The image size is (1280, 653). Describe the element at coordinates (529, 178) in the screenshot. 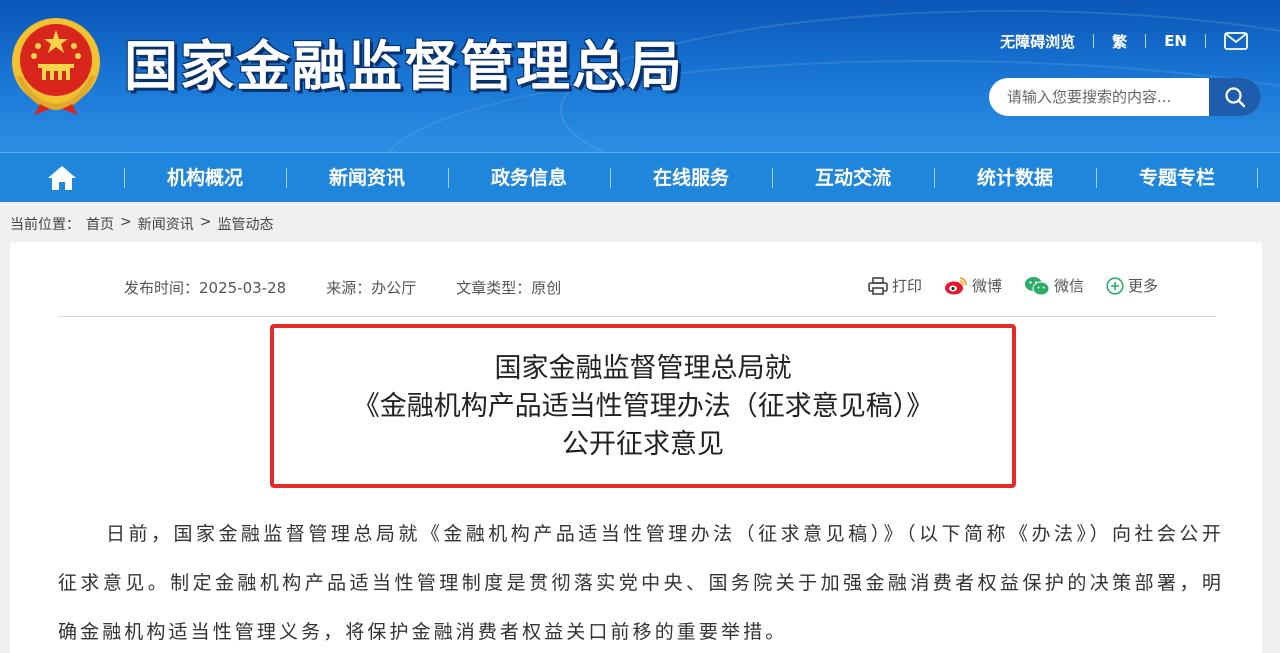

I see `nav-item-government-info: 政务信息` at that location.